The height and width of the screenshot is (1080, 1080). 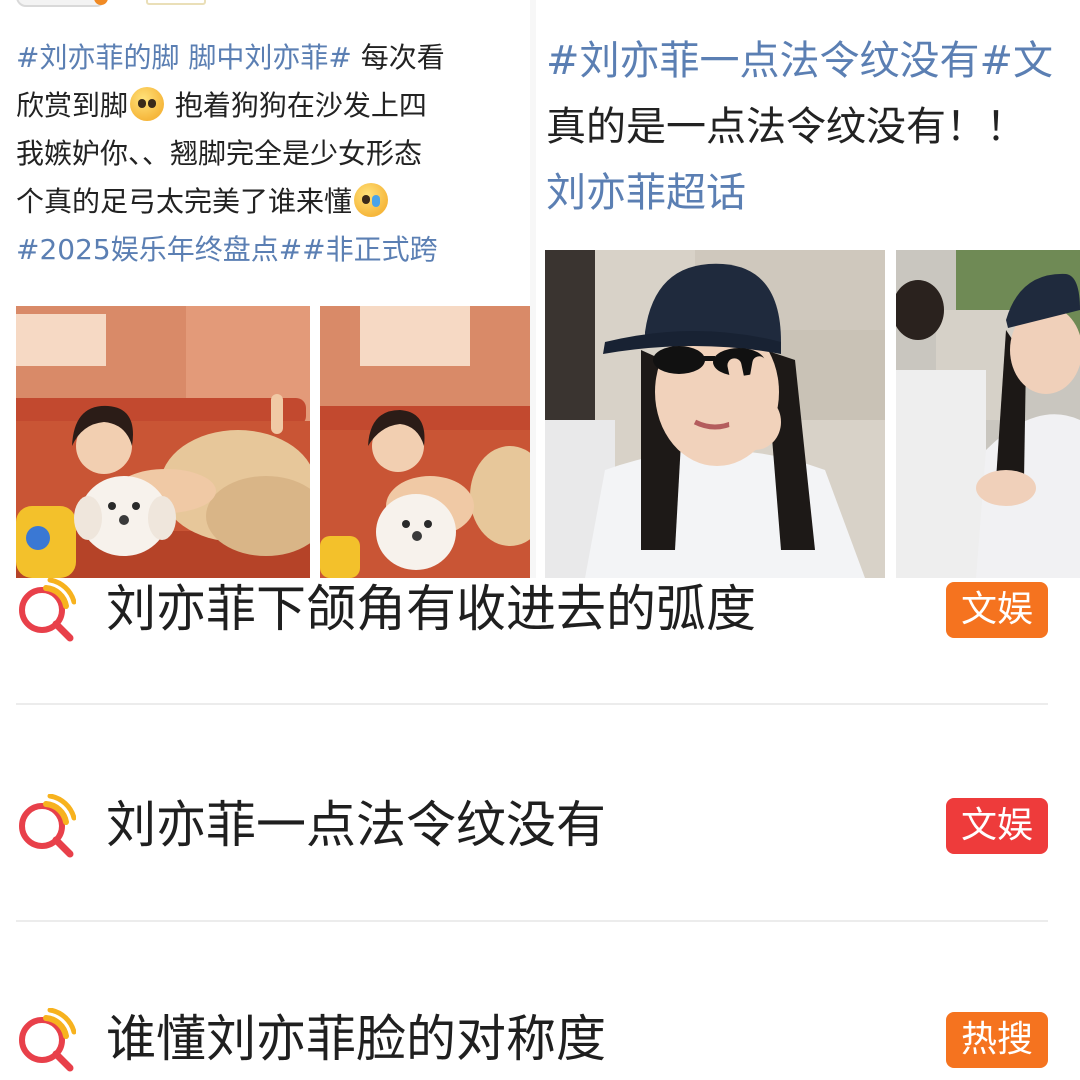 I want to click on notification-dot, so click(x=101, y=2).